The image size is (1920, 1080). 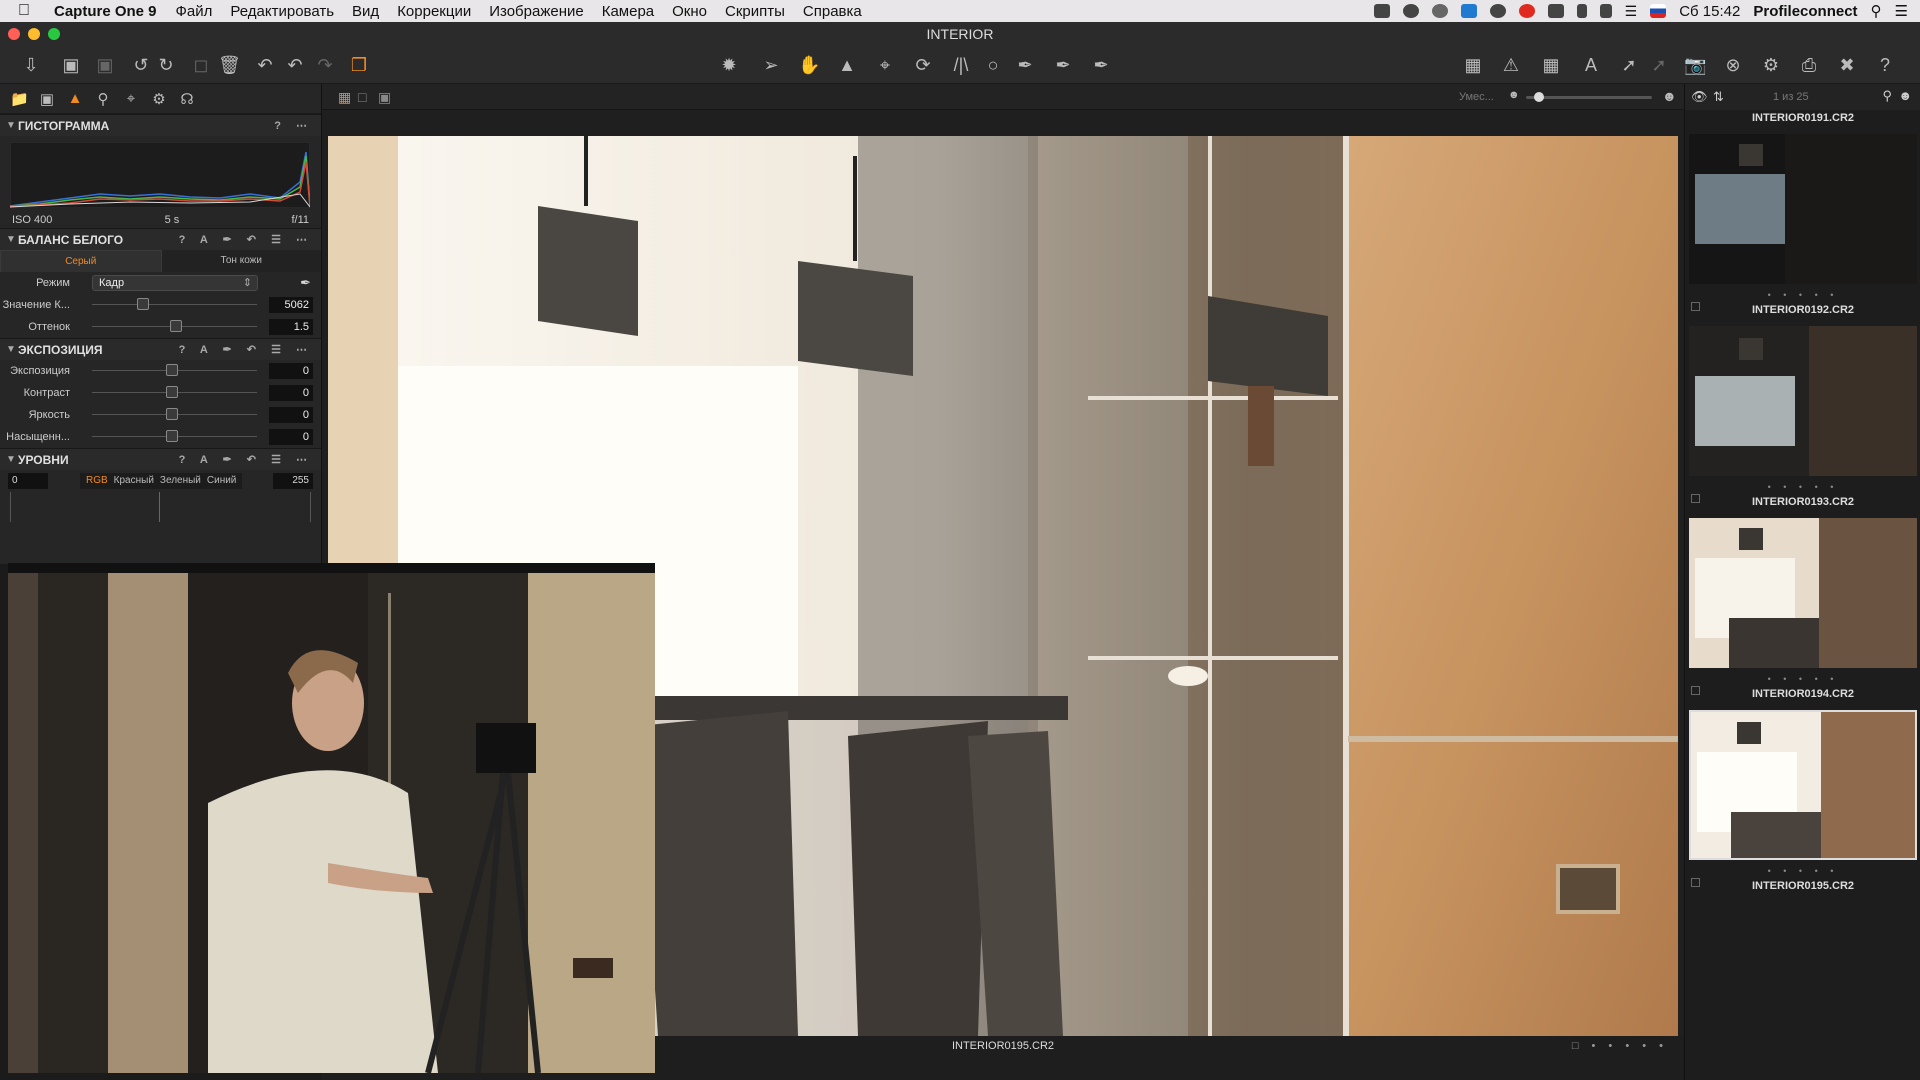 I want to click on exposure-slider-knob, so click(x=172, y=370).